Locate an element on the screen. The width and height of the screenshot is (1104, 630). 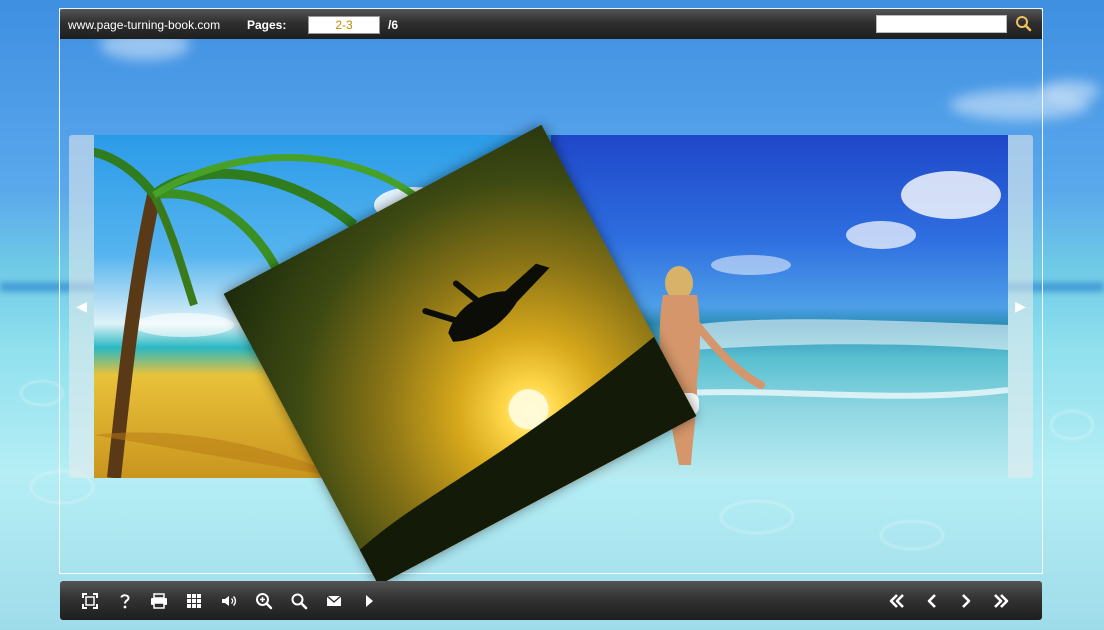
zoom-in-icon is located at coordinates (264, 601).